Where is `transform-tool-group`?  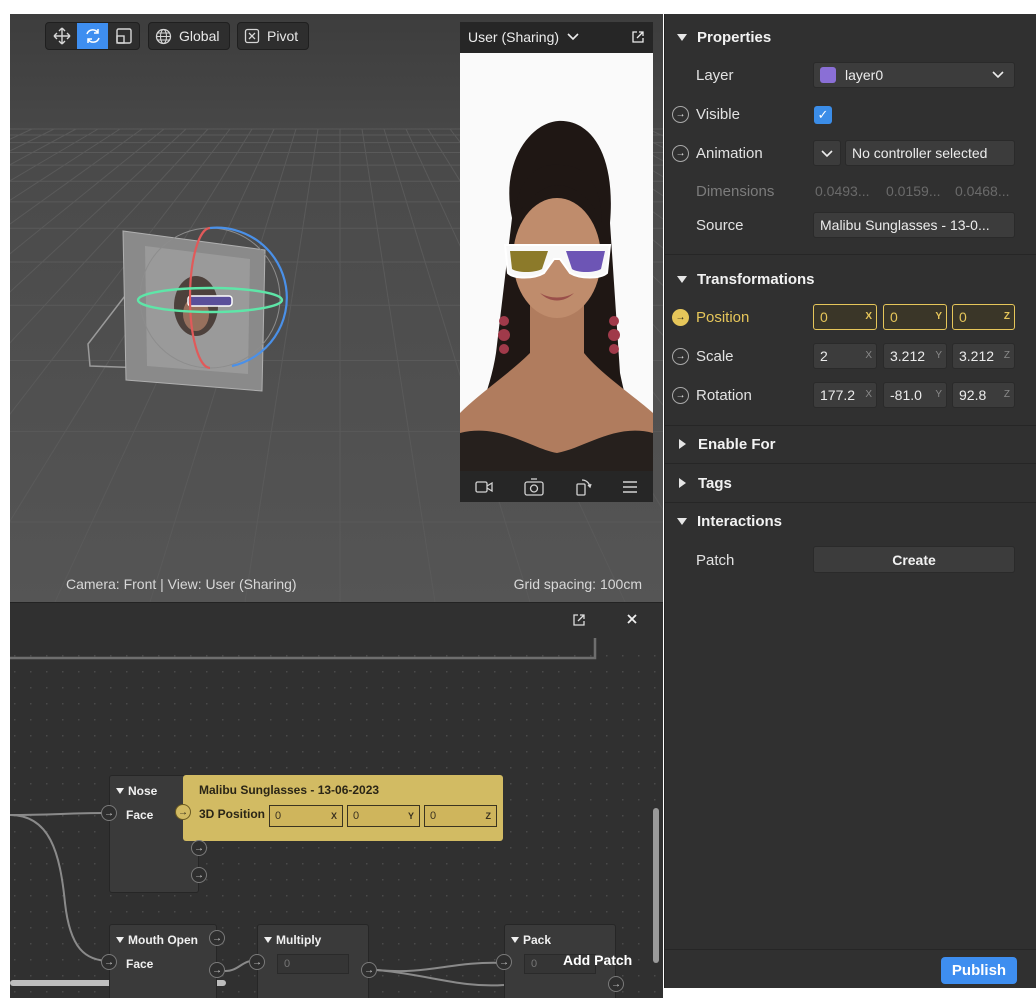
transform-tool-group is located at coordinates (92, 36).